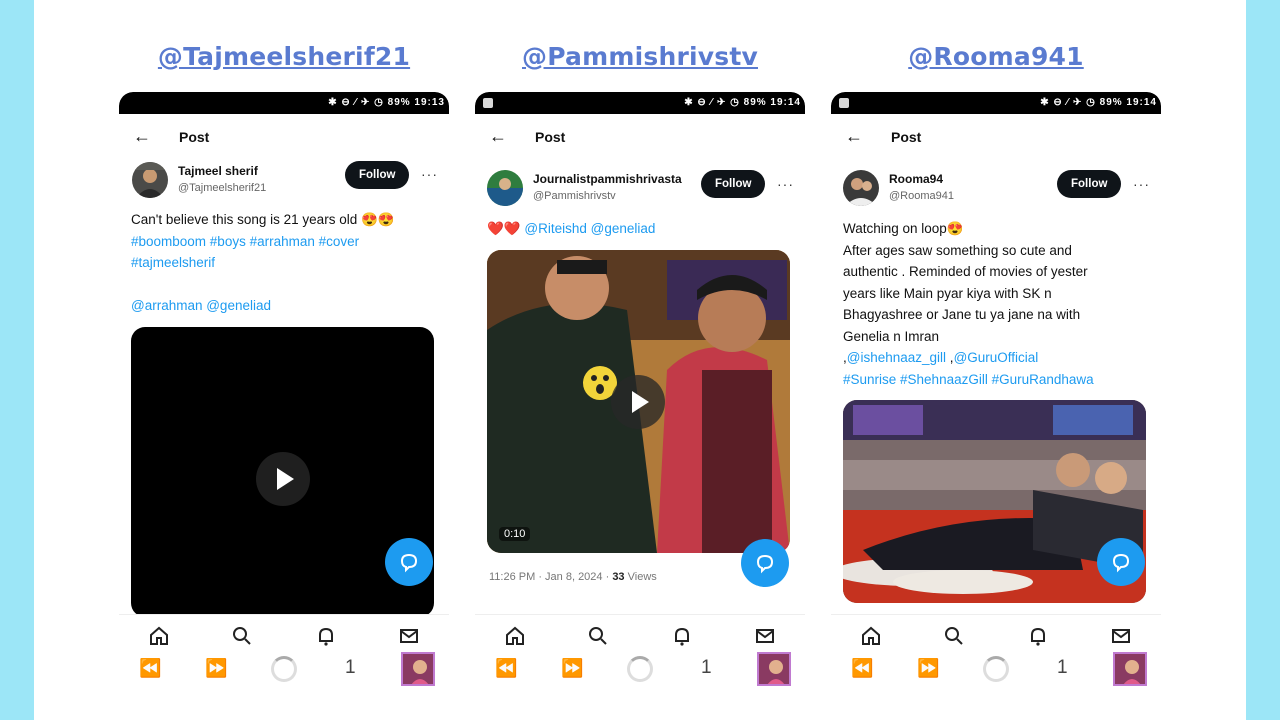 The image size is (1280, 720). Describe the element at coordinates (896, 357) in the screenshot. I see `mention-link: @ishehnaaz_gill` at that location.